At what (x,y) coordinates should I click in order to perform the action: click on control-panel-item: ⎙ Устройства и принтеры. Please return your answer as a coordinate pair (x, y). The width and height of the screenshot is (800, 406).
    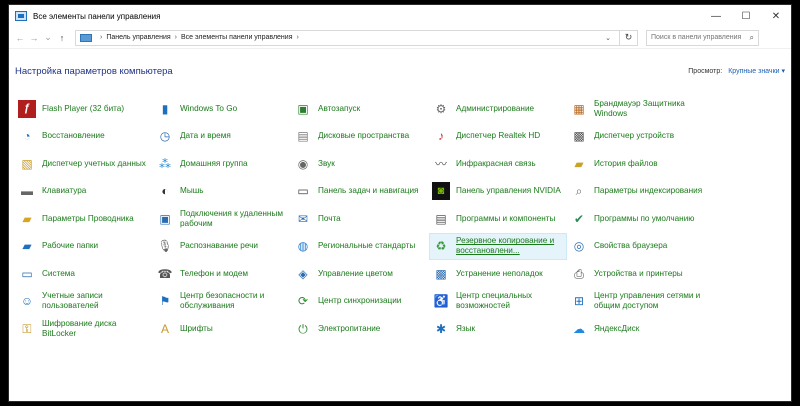
    Looking at the image, I should click on (636, 274).